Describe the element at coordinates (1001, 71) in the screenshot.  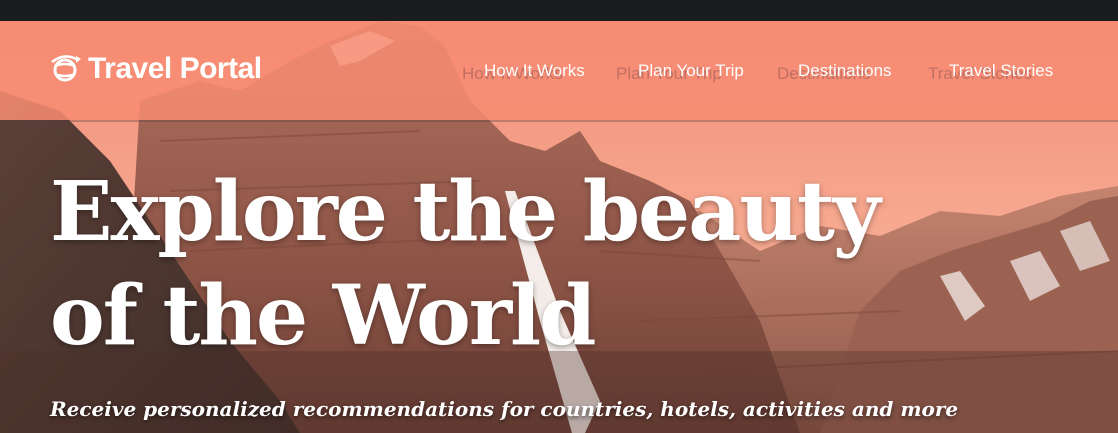
I see `nav-travel-stories: Travel Stories` at that location.